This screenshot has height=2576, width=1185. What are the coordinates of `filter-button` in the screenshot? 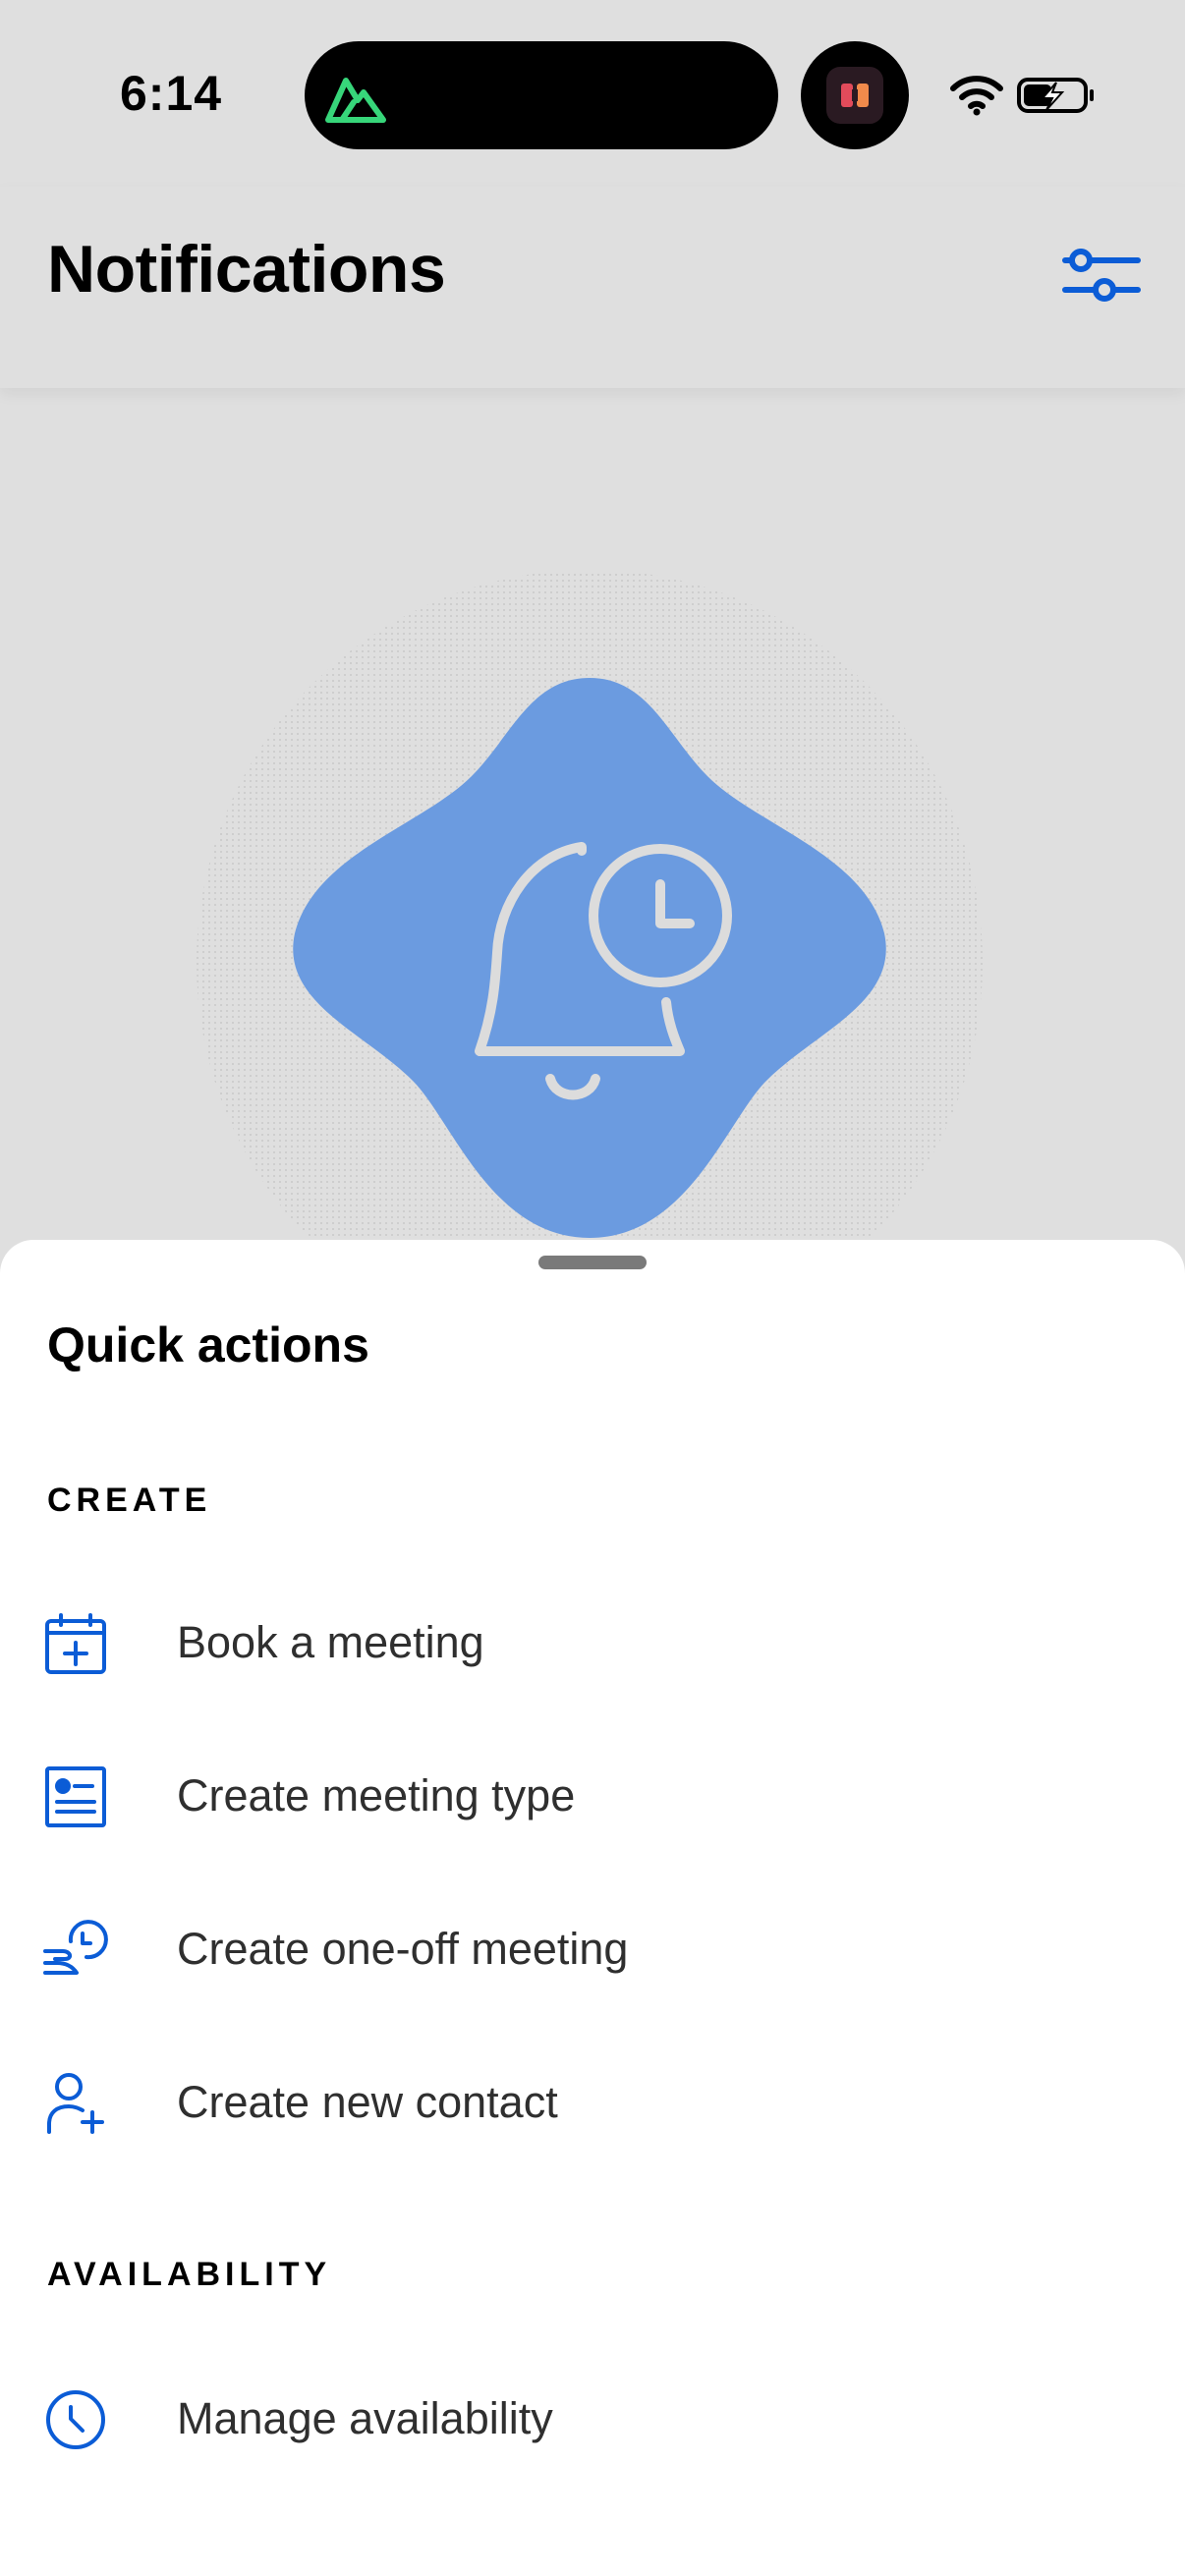 It's located at (1102, 275).